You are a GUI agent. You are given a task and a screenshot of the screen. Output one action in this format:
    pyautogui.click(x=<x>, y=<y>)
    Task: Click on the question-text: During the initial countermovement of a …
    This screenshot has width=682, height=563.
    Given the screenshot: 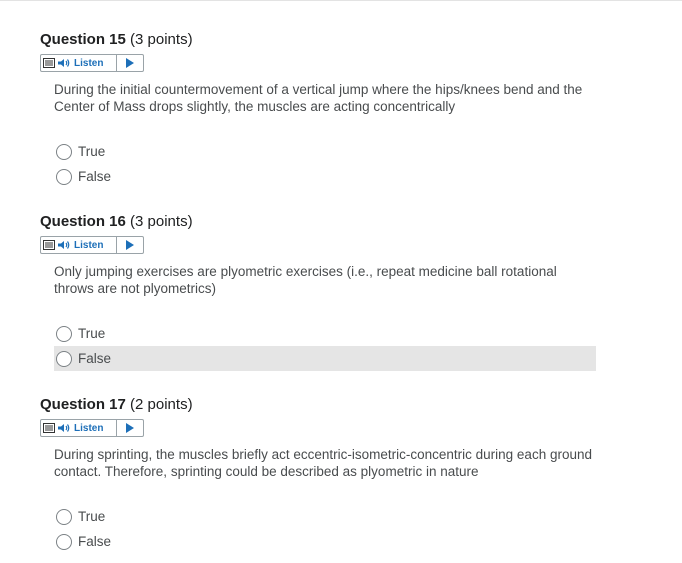 What is the action you would take?
    pyautogui.click(x=318, y=98)
    